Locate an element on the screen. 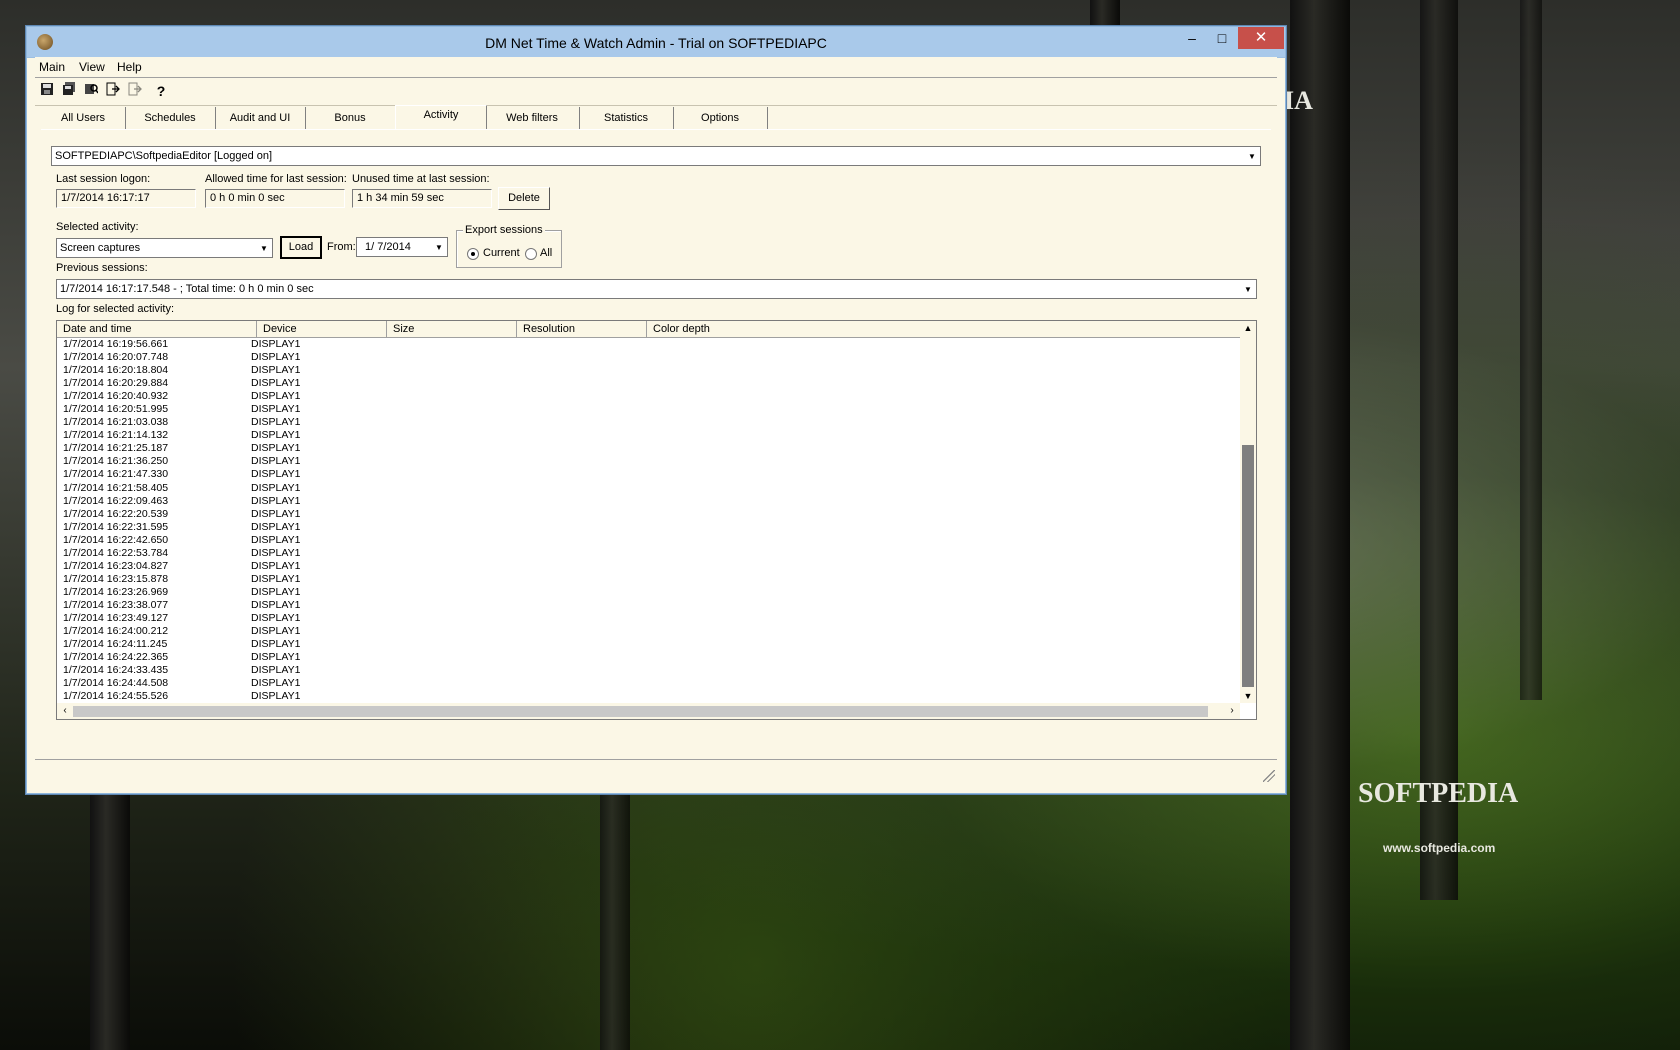 This screenshot has height=1050, width=1680. horizontal-scrollbar: ‹ › is located at coordinates (648, 711).